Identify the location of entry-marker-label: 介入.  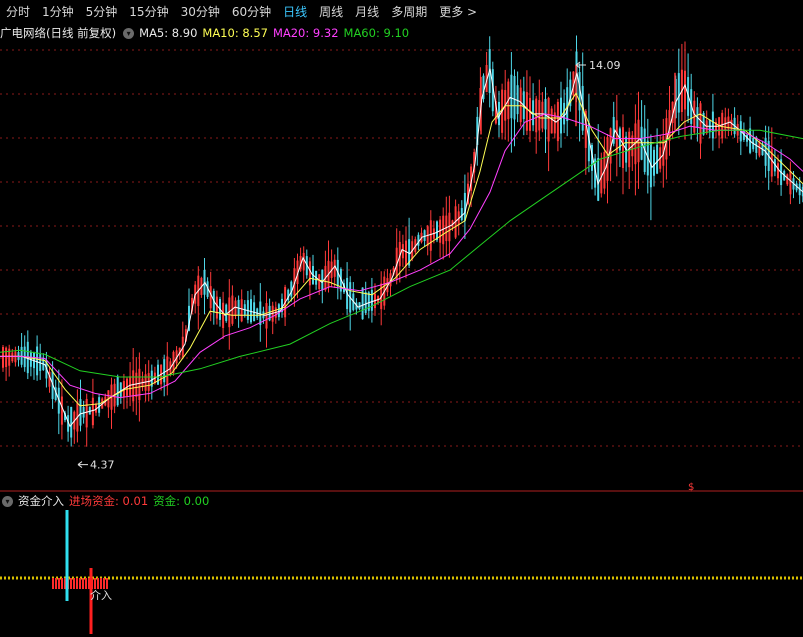
(101, 595).